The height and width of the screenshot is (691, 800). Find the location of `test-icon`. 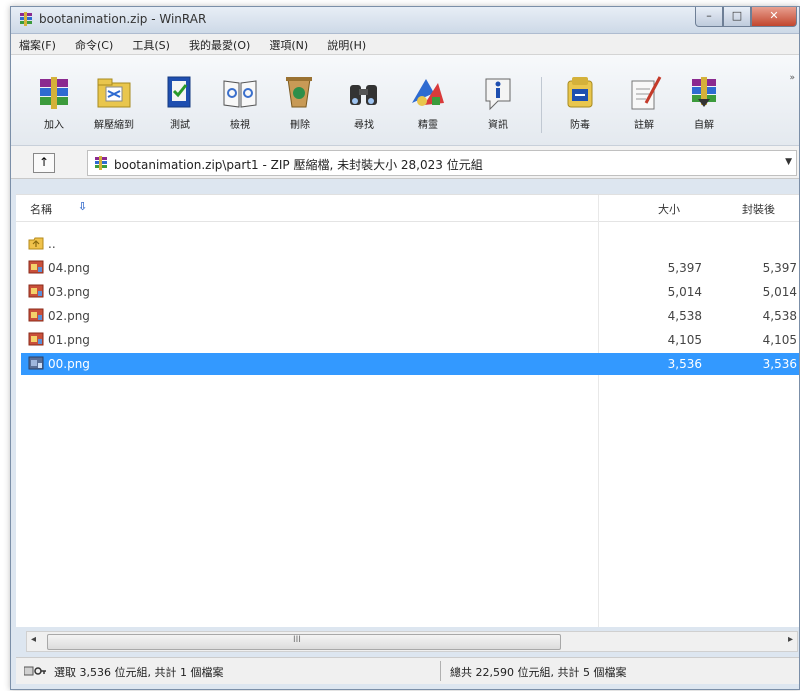

test-icon is located at coordinates (179, 92).